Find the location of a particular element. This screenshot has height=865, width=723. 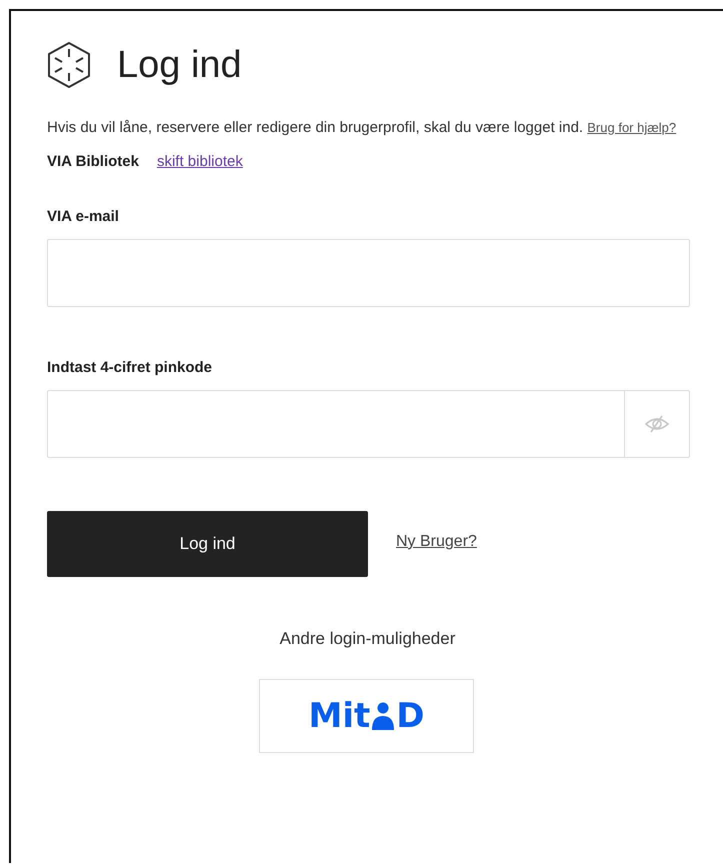

login-button: Log ind is located at coordinates (207, 544).